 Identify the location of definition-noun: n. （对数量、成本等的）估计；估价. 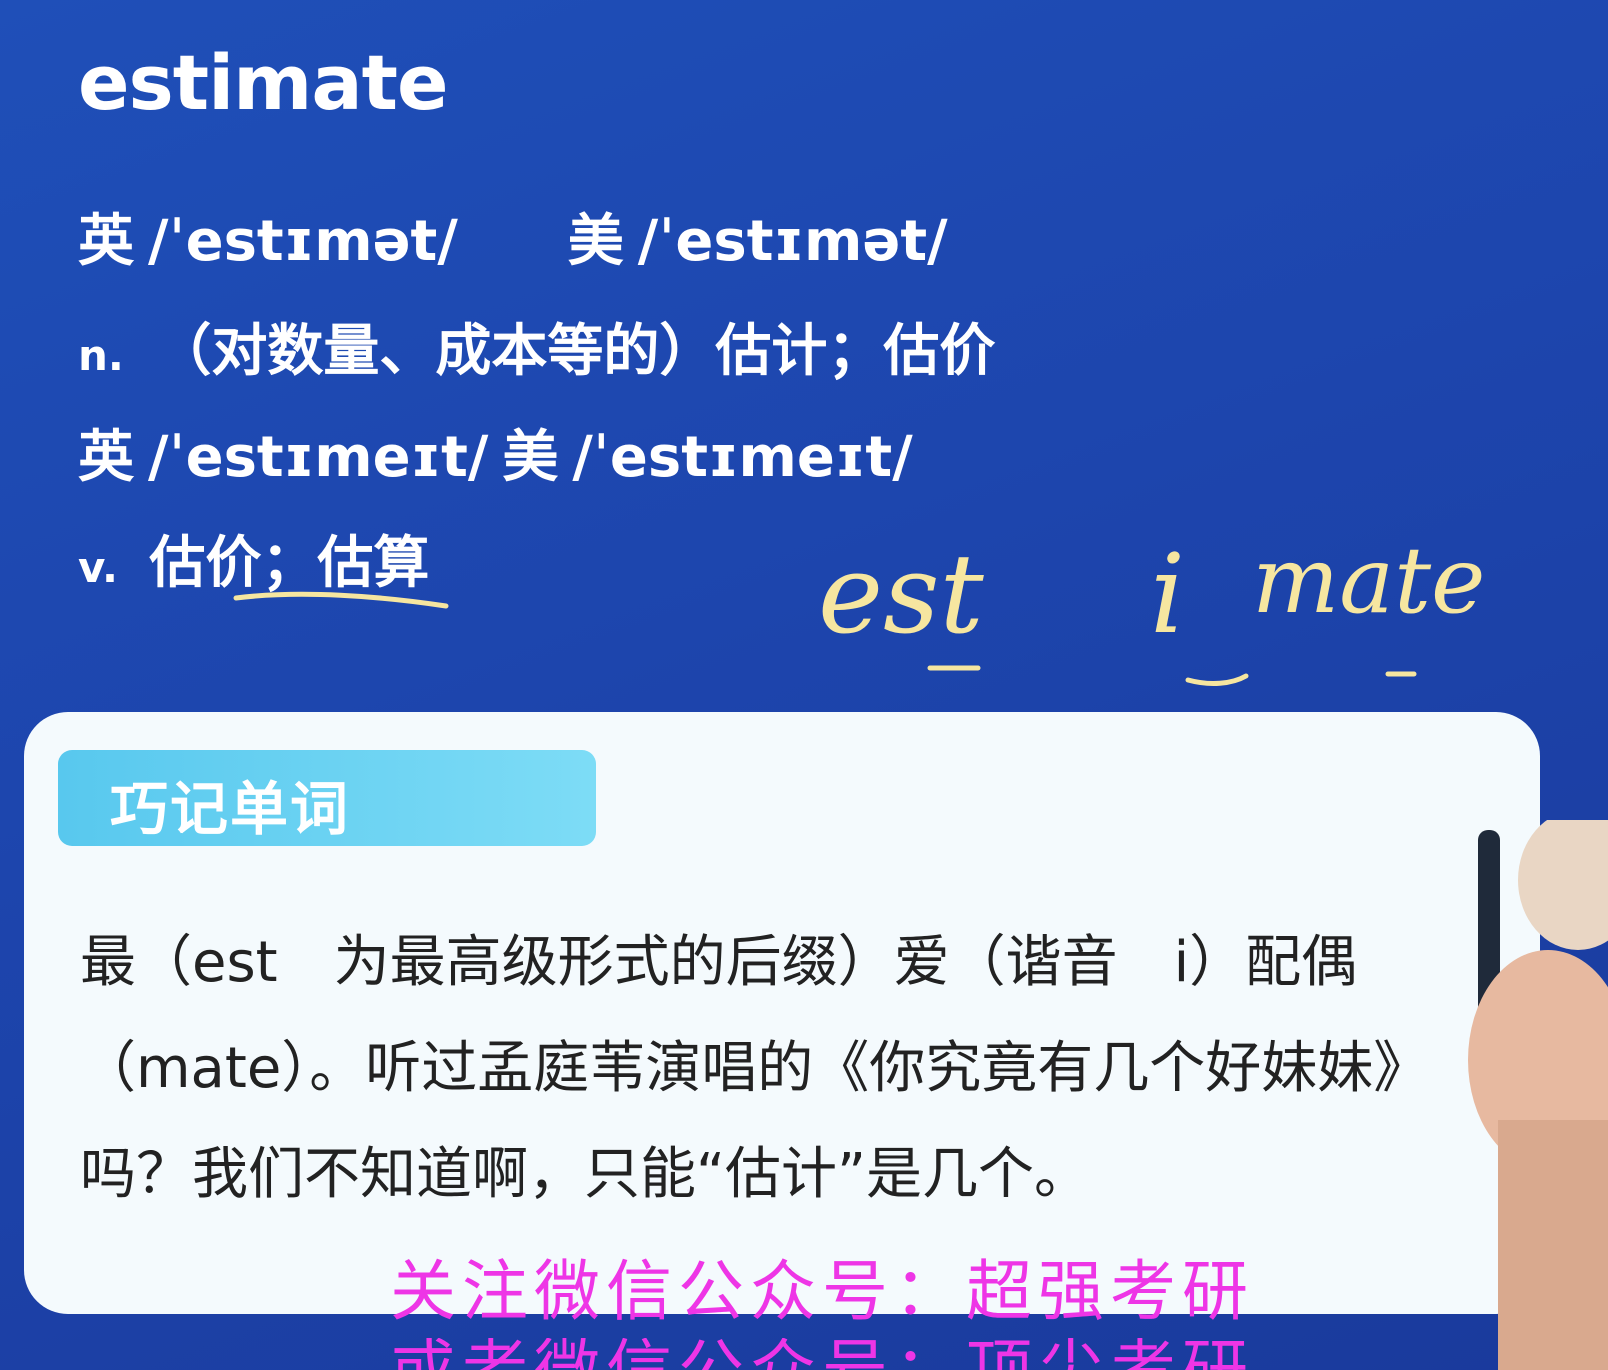
(536, 346).